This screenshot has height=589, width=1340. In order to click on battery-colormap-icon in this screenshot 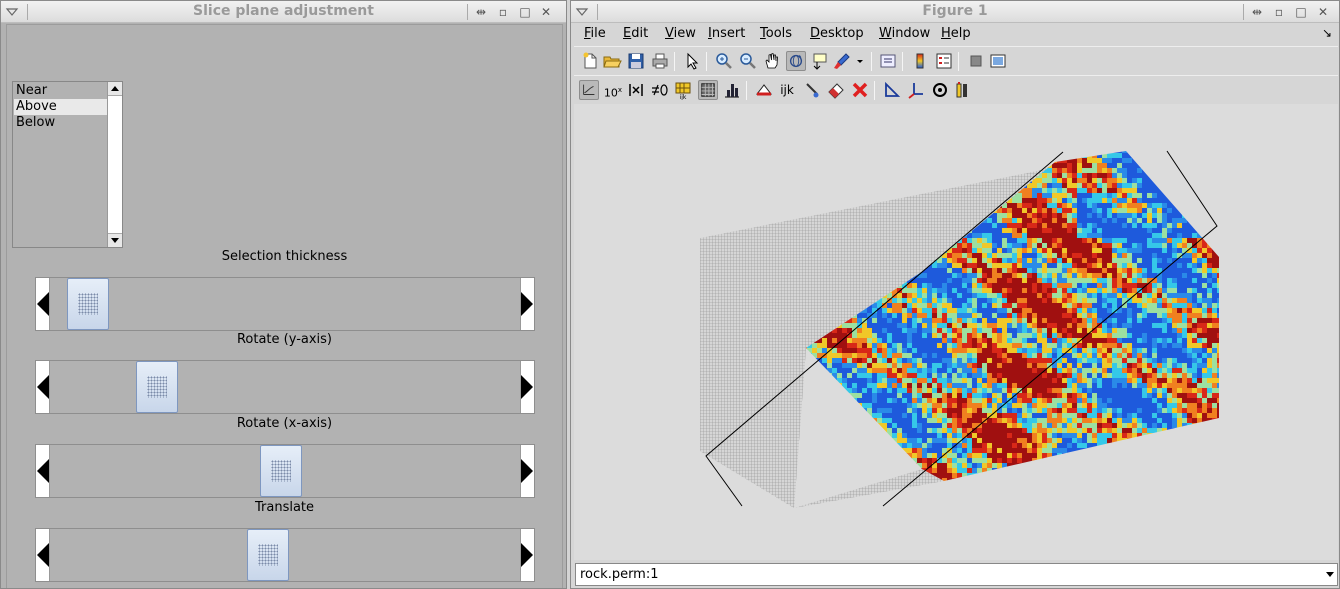, I will do `click(962, 90)`.